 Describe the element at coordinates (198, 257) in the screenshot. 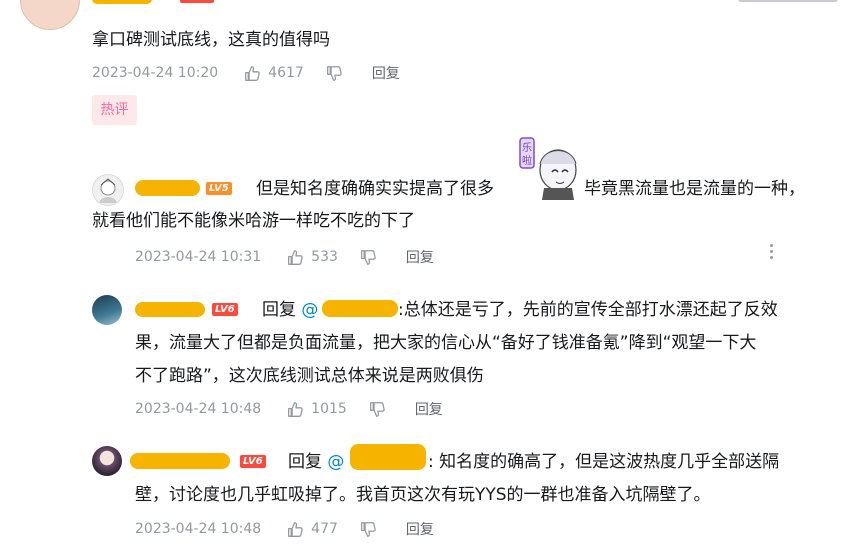

I see `comment-time: 2023-04-24 10:31` at that location.